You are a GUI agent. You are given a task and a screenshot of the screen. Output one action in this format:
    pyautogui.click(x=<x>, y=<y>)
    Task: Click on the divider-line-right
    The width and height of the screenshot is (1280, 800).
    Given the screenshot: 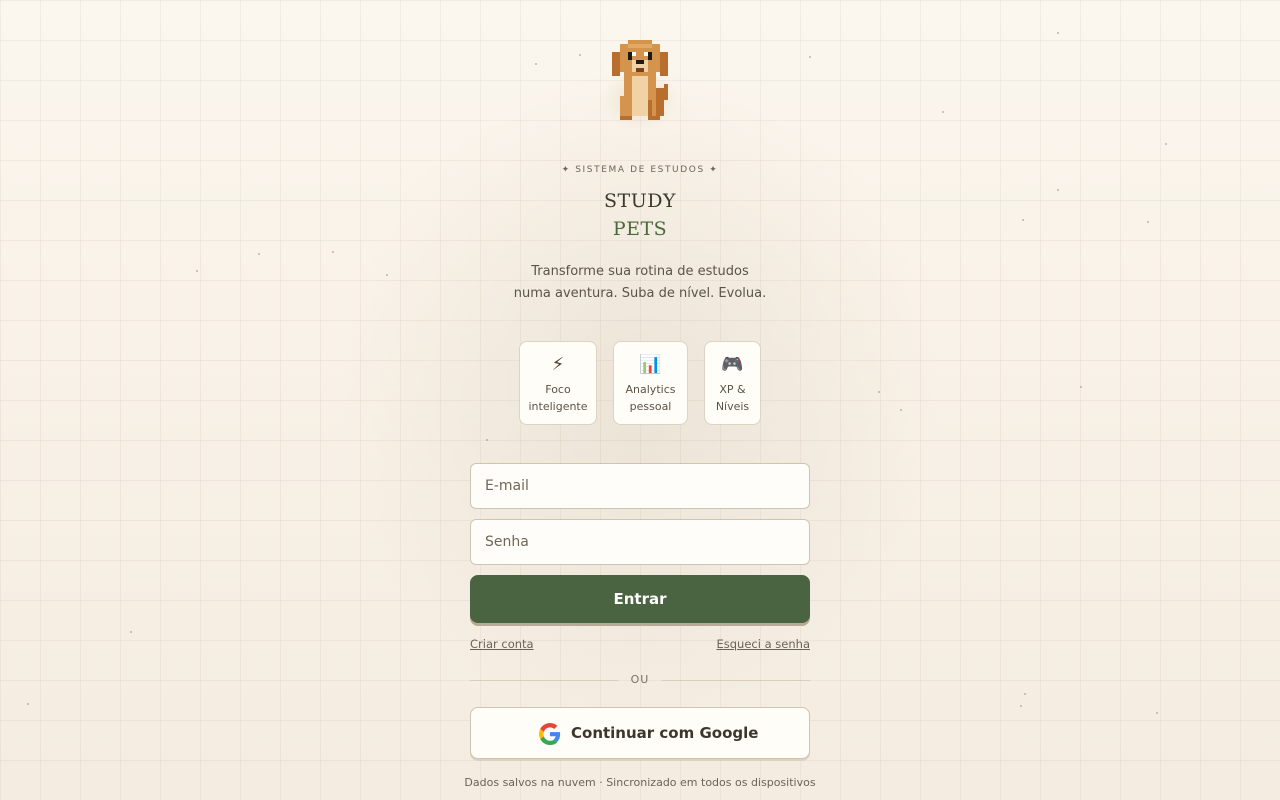 What is the action you would take?
    pyautogui.click(x=736, y=680)
    